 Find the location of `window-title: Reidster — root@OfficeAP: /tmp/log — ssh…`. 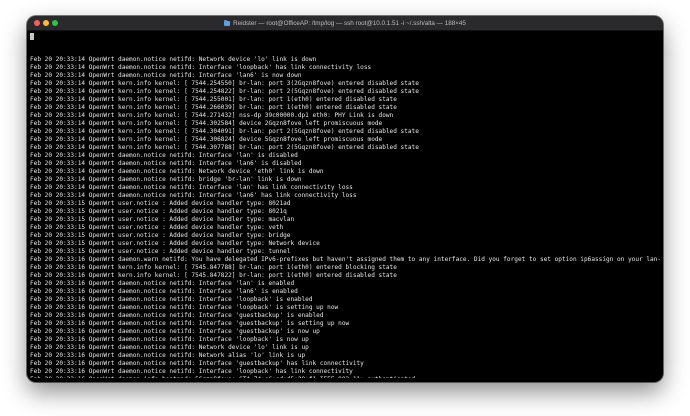

window-title: Reidster — root@OfficeAP: /tmp/log — ssh… is located at coordinates (349, 23).